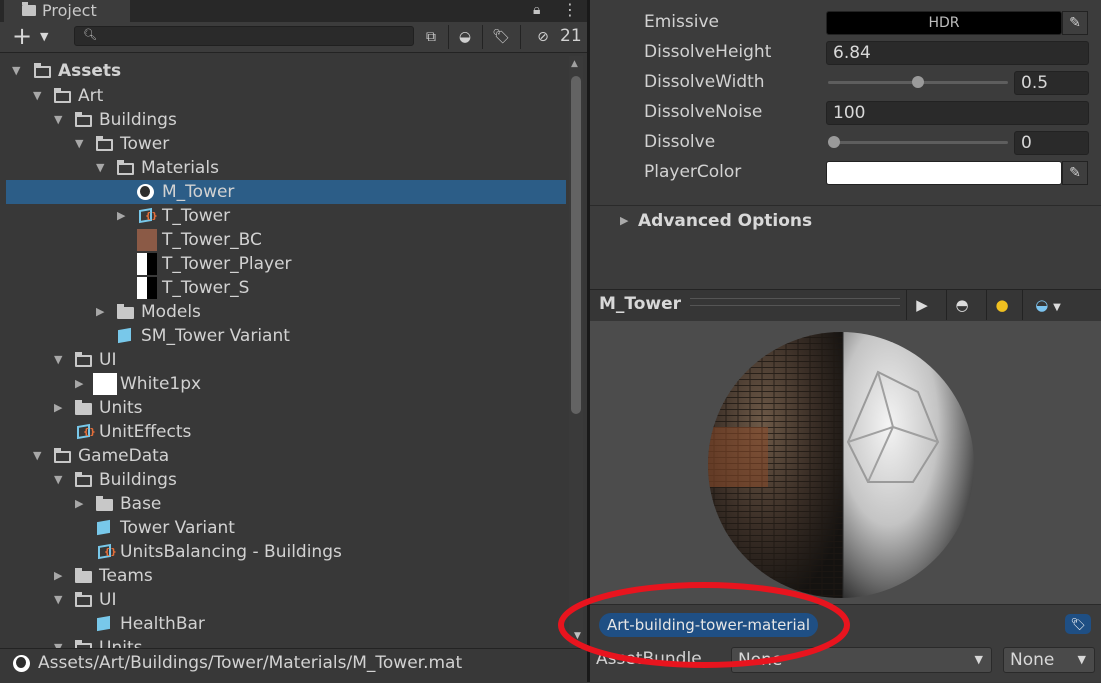  Describe the element at coordinates (918, 82) in the screenshot. I see `dissolve-width-slider-handle` at that location.